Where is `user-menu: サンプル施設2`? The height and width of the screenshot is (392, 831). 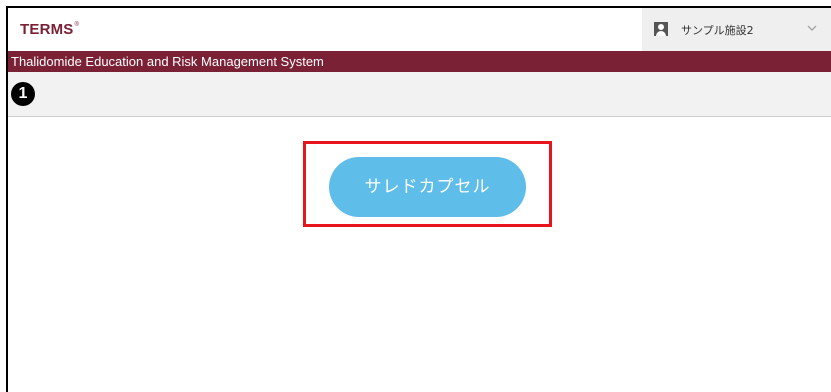
user-menu: サンプル施設2 is located at coordinates (736, 29).